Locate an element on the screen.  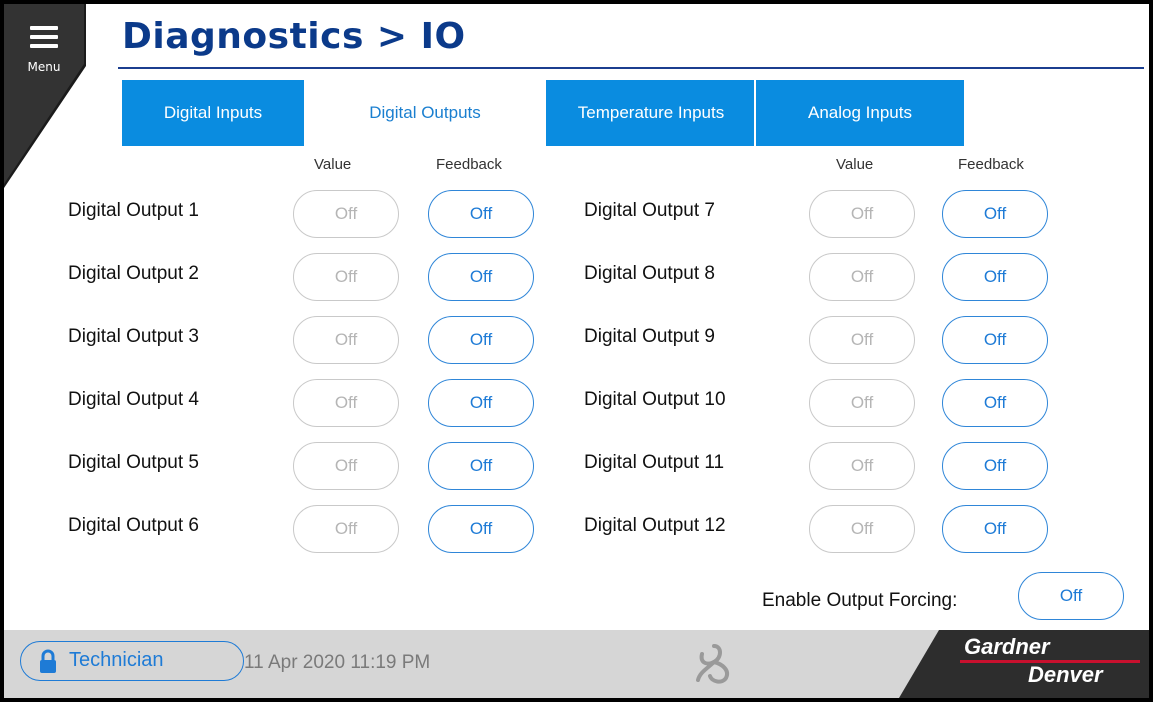
corner-wedge is located at coordinates (44, 94).